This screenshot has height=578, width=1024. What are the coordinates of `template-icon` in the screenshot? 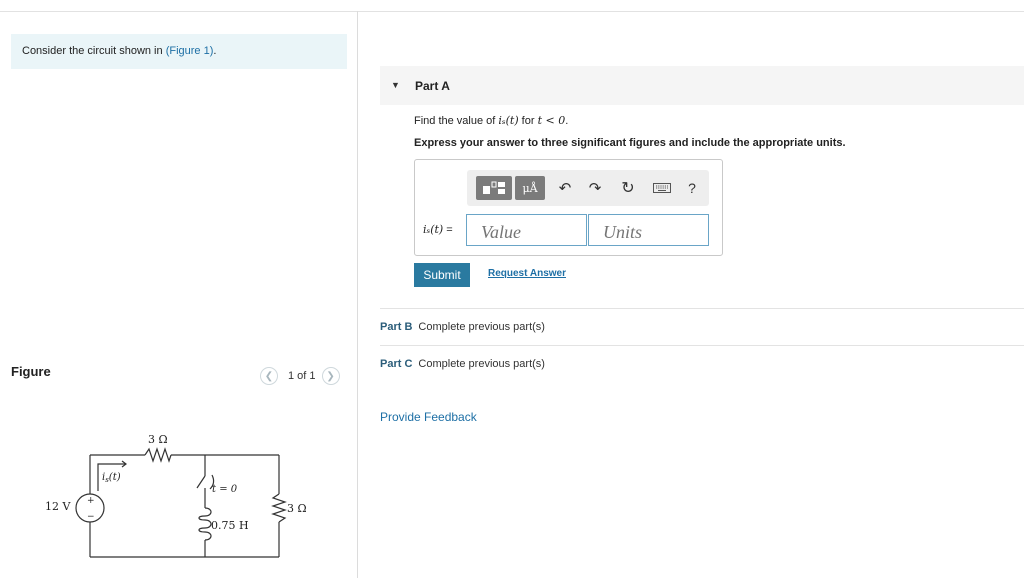 It's located at (494, 188).